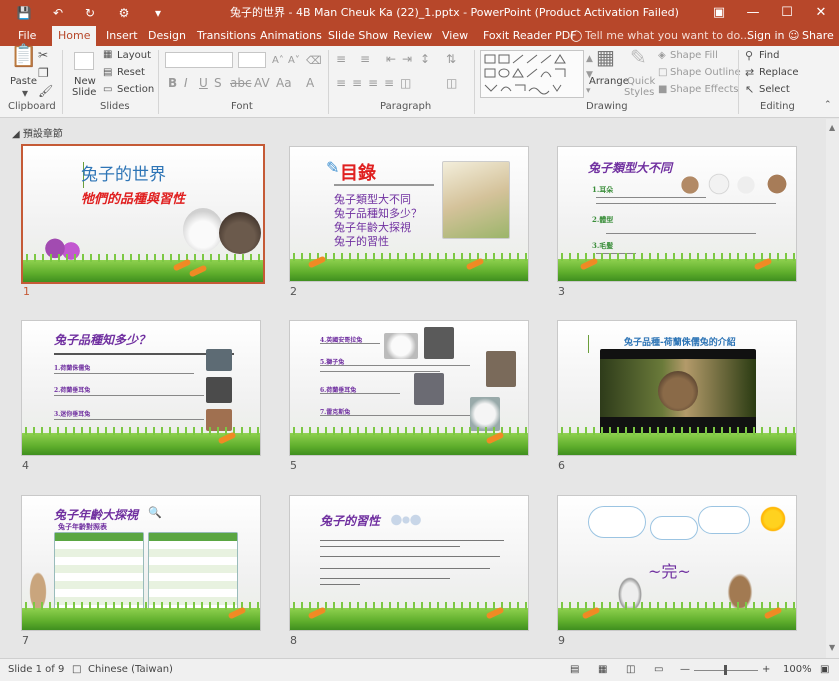 This screenshot has height=681, width=839. Describe the element at coordinates (818, 36) in the screenshot. I see `share-button: Share` at that location.